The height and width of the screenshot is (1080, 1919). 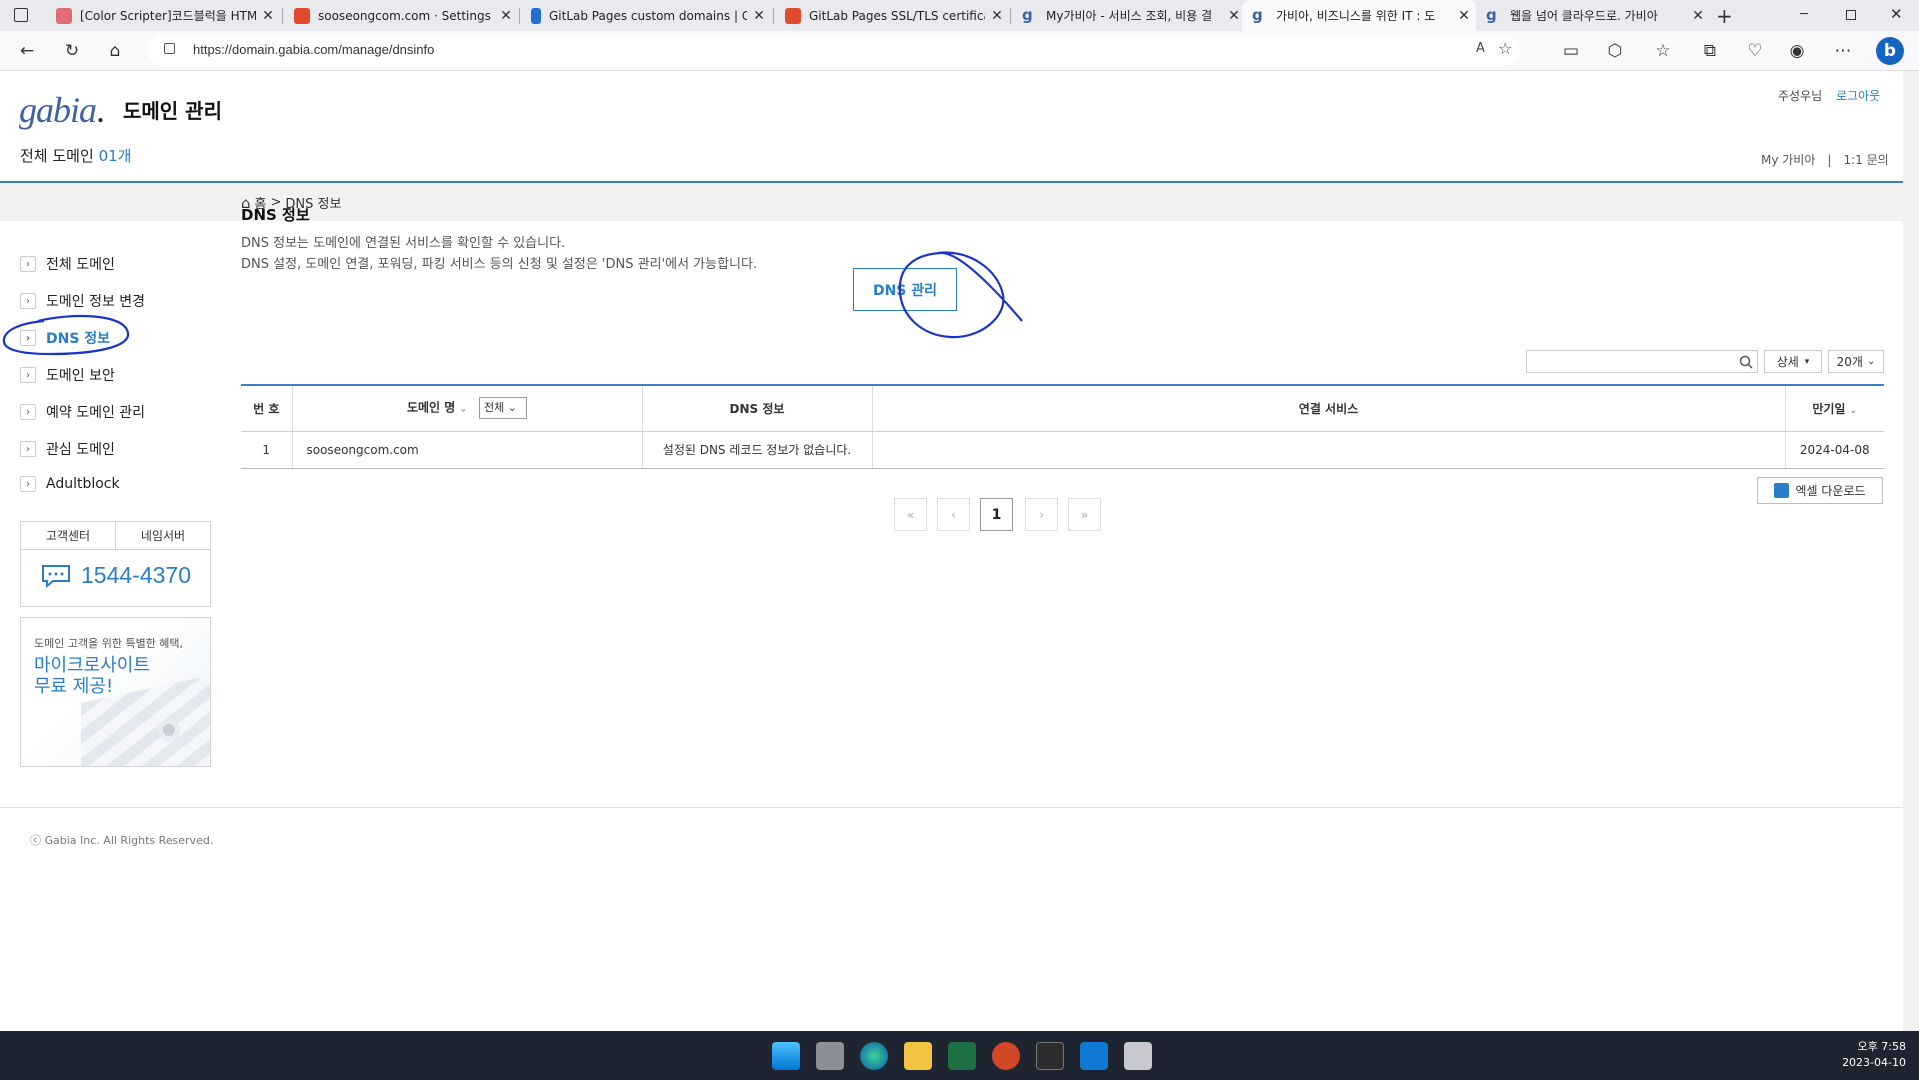 What do you see at coordinates (1724, 16) in the screenshot?
I see `new-tab-icon: +` at bounding box center [1724, 16].